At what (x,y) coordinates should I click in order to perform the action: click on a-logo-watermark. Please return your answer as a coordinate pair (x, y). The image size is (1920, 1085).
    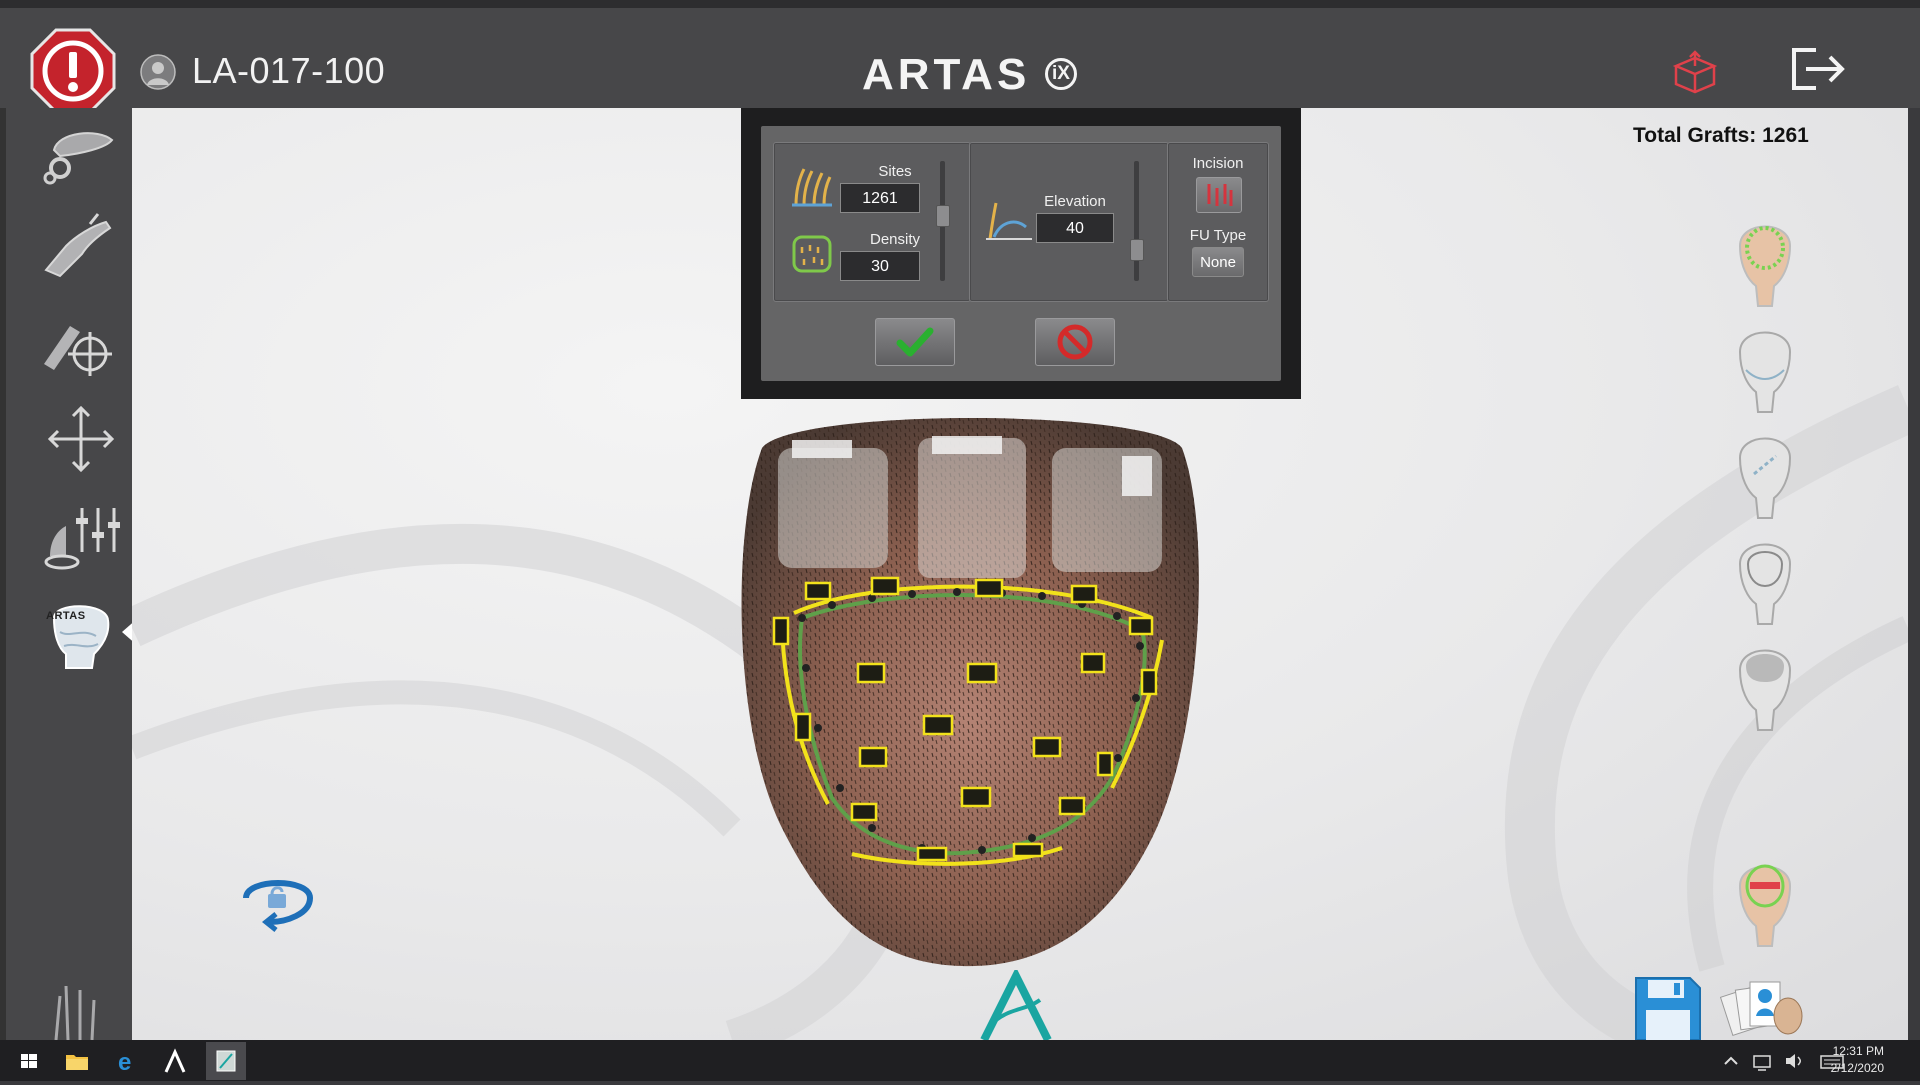
    Looking at the image, I should click on (1016, 1003).